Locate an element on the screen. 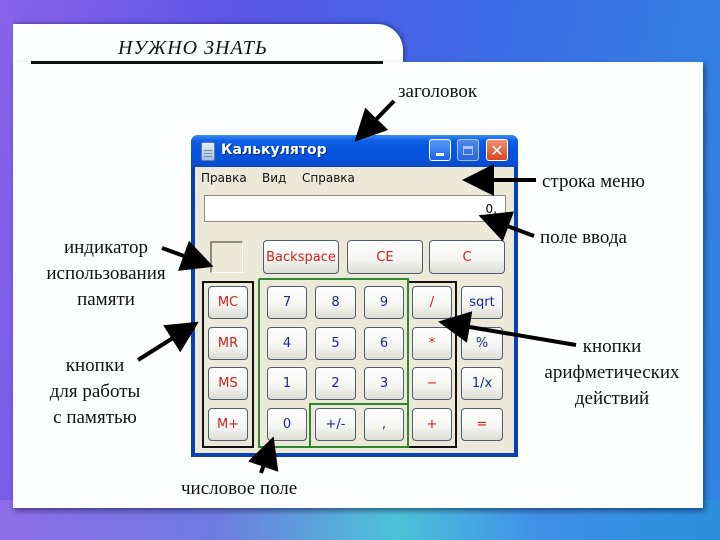 This screenshot has width=720, height=540. arrow-memory-indicator is located at coordinates (187, 255).